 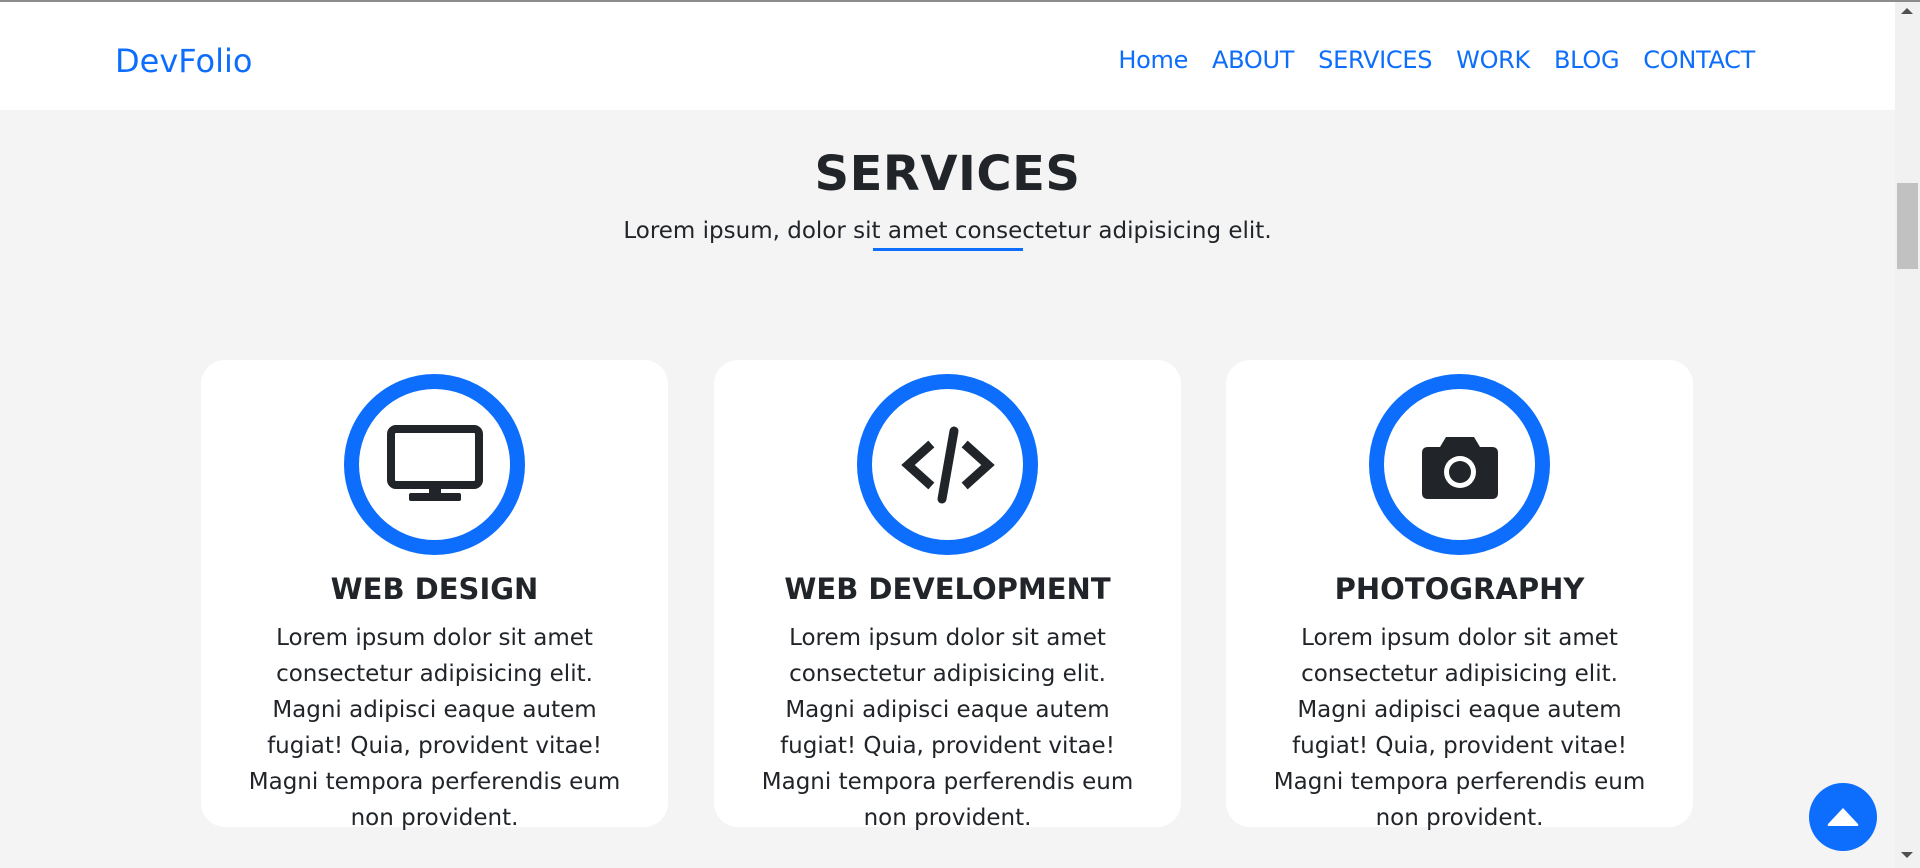 I want to click on page-scrollbar, so click(x=1907, y=435).